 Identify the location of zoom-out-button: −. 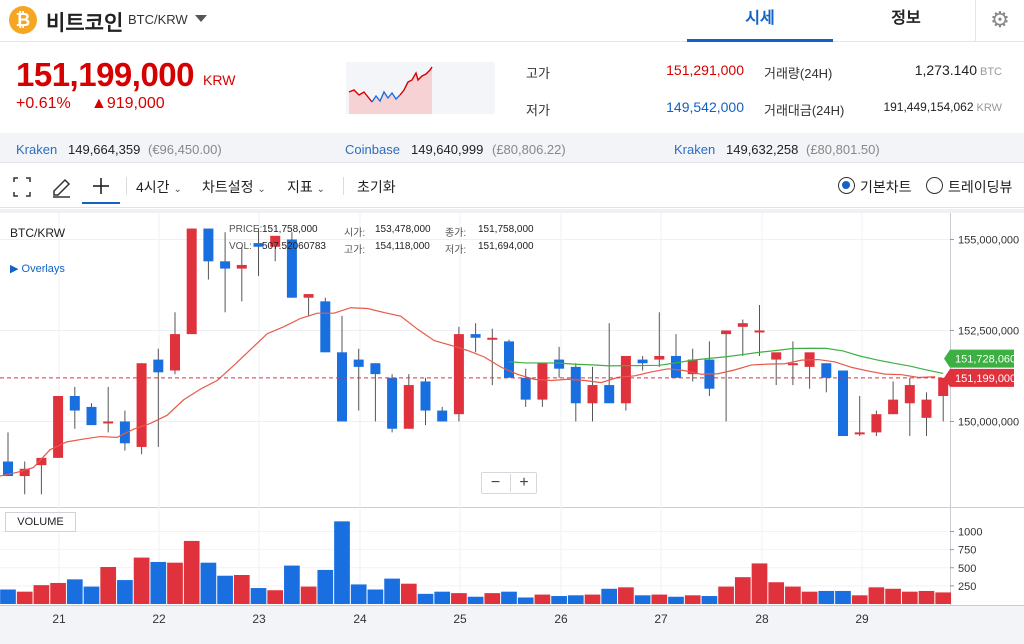
(495, 483).